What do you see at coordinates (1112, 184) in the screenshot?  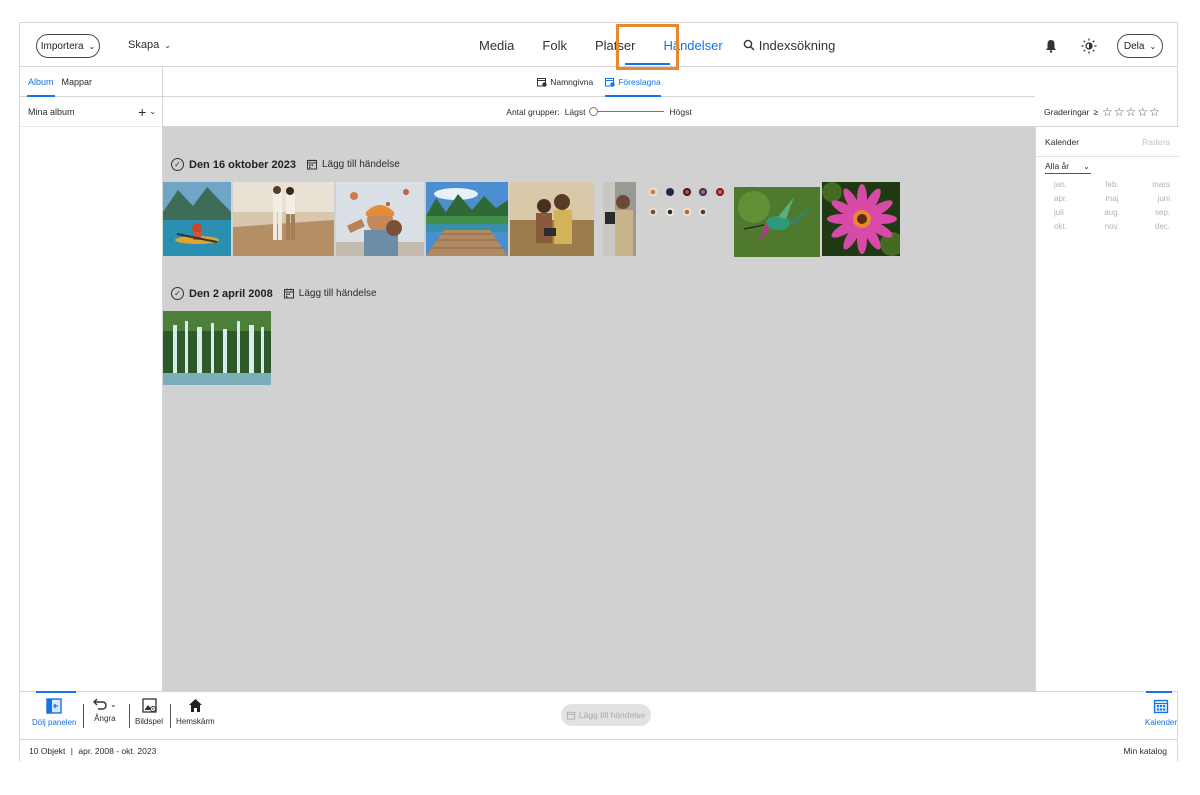 I see `month-feb: feb.` at bounding box center [1112, 184].